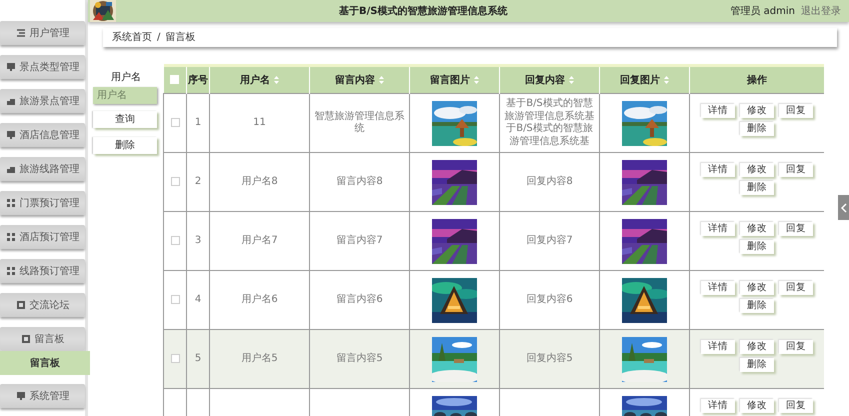 This screenshot has height=416, width=849. Describe the element at coordinates (640, 80) in the screenshot. I see `column-header: 回复图片` at that location.